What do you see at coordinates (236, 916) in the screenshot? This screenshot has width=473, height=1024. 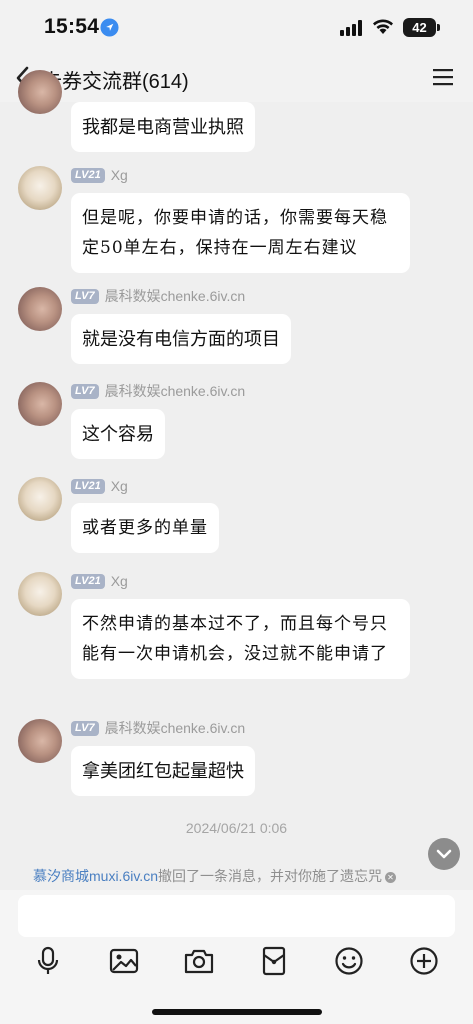 I see `message-input` at bounding box center [236, 916].